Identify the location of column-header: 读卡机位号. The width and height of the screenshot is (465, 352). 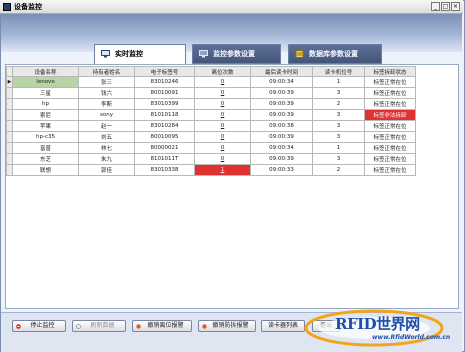
(338, 71).